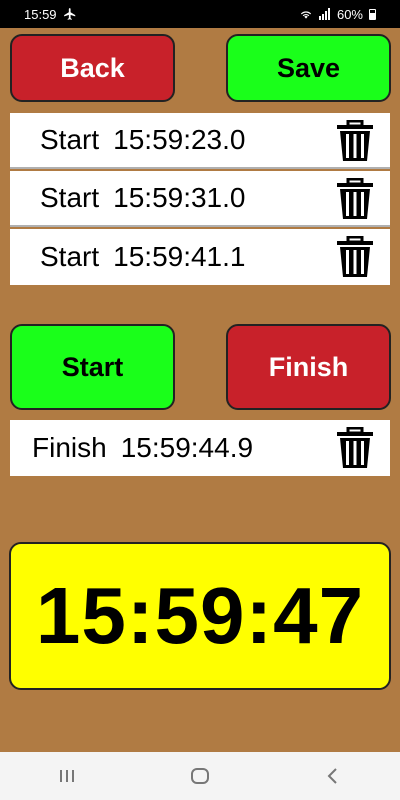 Image resolution: width=400 pixels, height=800 pixels. What do you see at coordinates (69, 447) in the screenshot?
I see `entry-label: Finish` at bounding box center [69, 447].